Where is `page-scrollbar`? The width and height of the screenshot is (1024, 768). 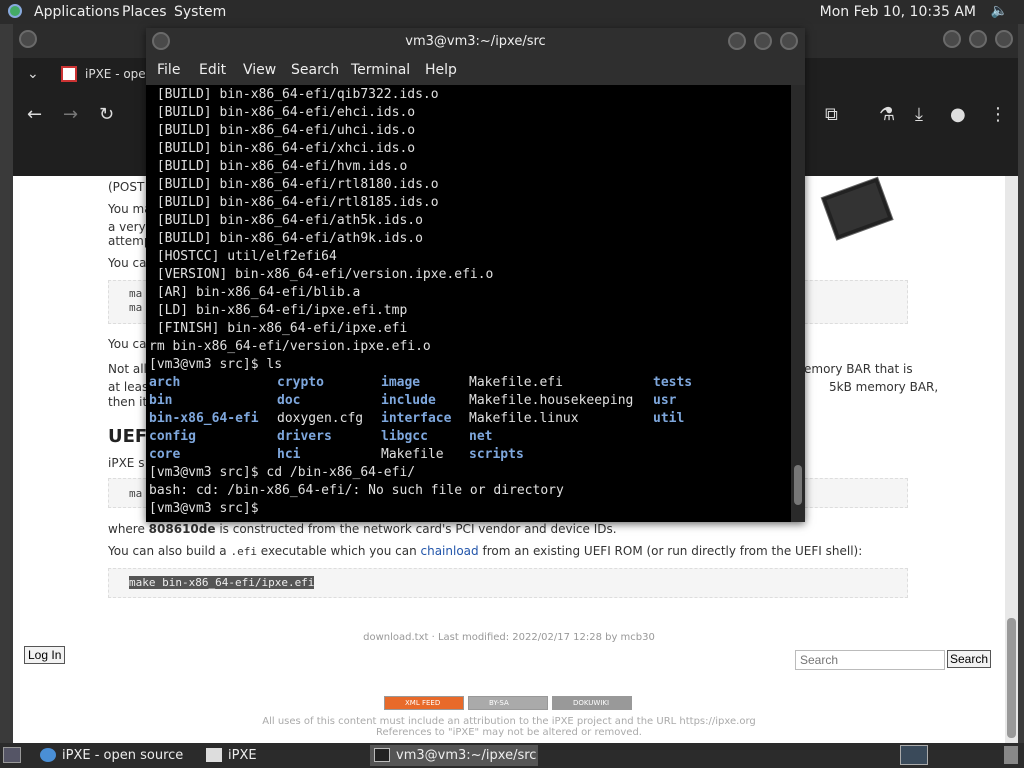
page-scrollbar is located at coordinates (1011, 459).